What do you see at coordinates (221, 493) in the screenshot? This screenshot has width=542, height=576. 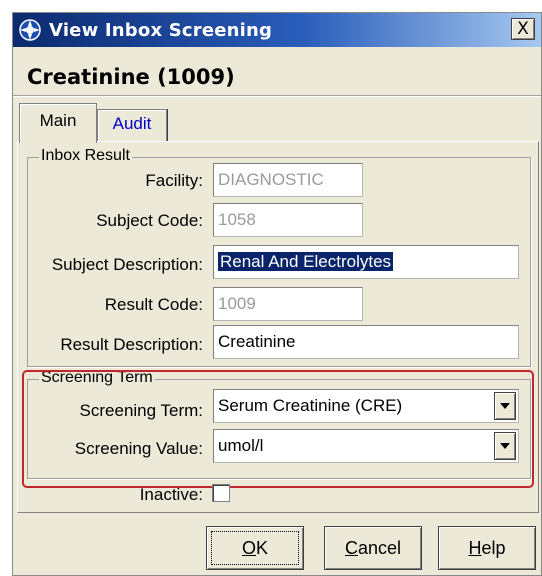 I see `inactive-checkbox` at bounding box center [221, 493].